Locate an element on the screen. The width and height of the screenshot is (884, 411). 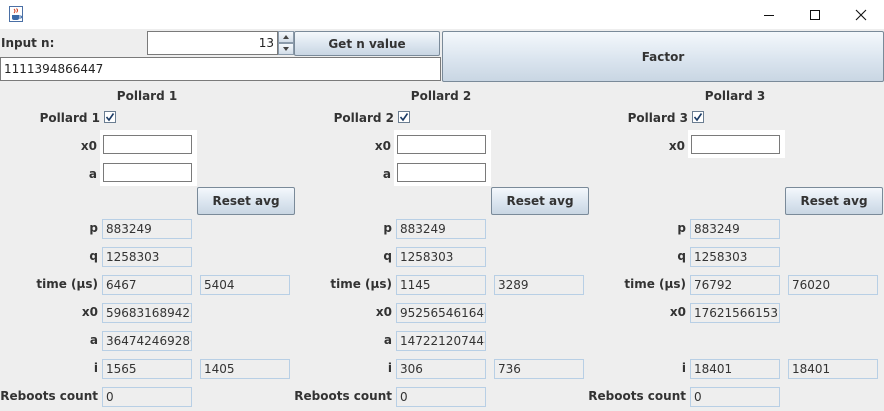
pollard-3-time-avg: 76020 is located at coordinates (833, 285).